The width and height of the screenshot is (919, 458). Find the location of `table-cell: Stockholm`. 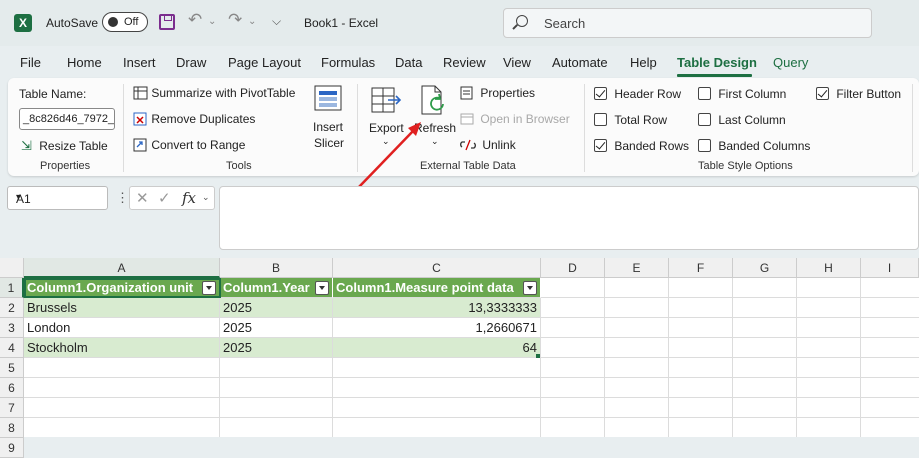

table-cell: Stockholm is located at coordinates (122, 348).